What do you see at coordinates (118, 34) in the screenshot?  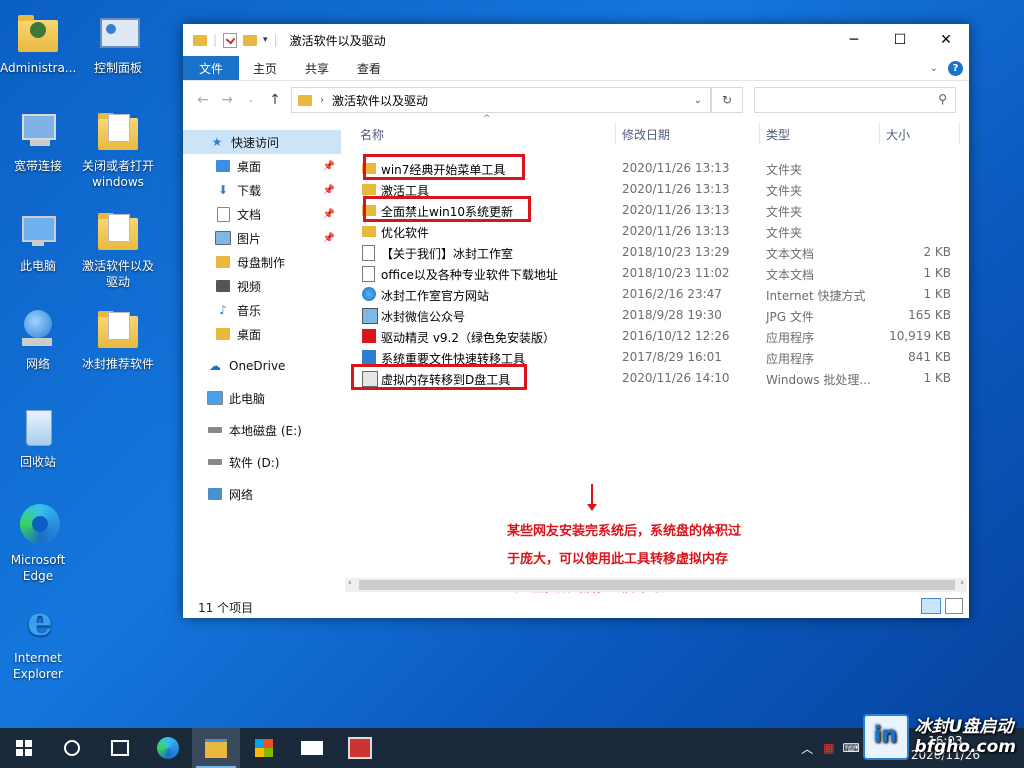 I see `control-panel-icon` at bounding box center [118, 34].